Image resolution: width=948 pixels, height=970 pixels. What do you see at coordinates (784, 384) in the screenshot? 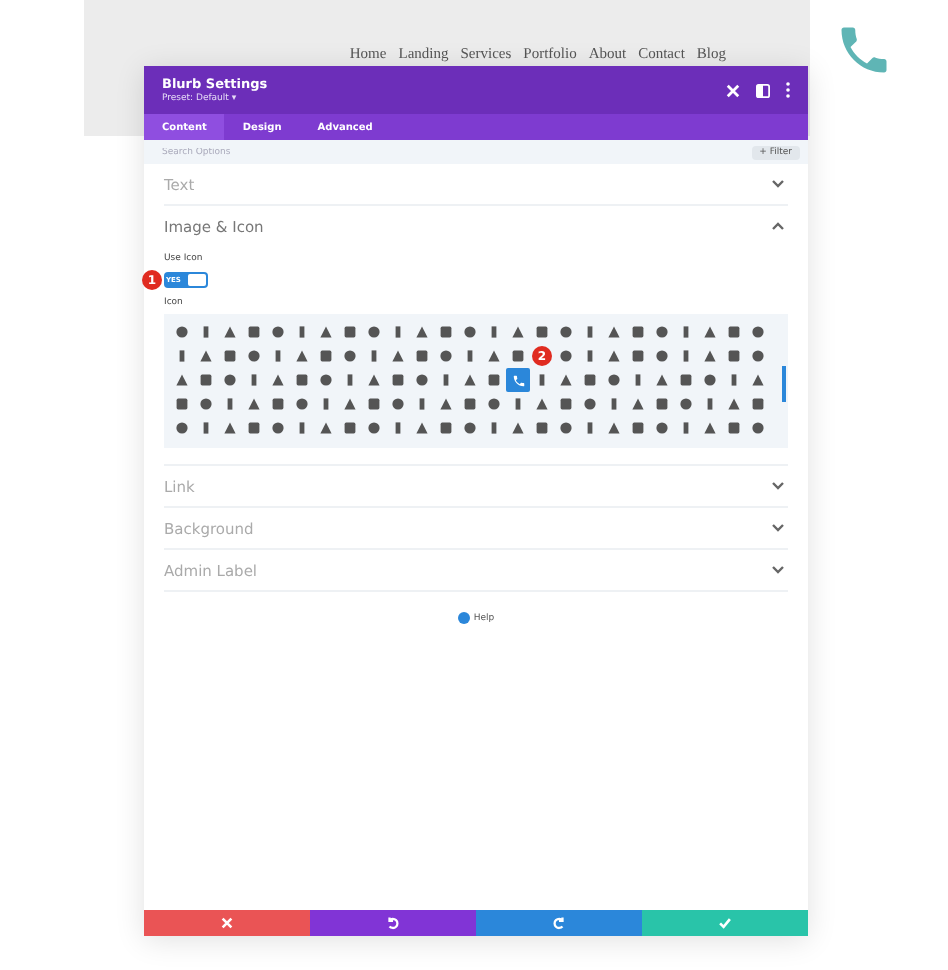
I see `scrollbar` at bounding box center [784, 384].